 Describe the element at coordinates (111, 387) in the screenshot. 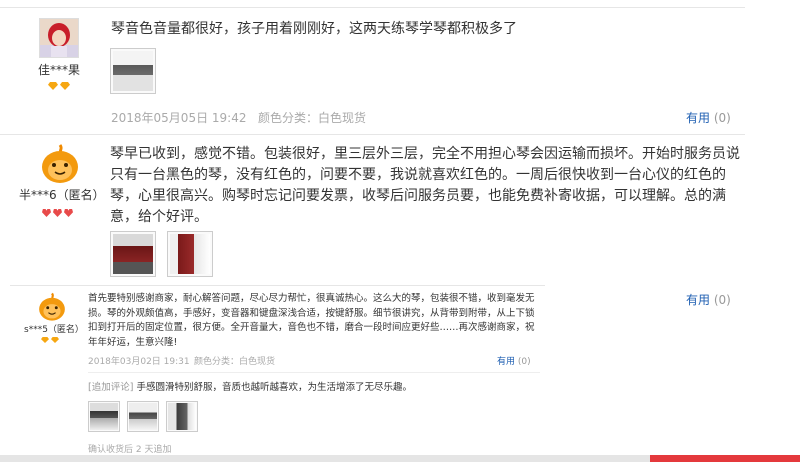

I see `append-label: [追加评论]` at that location.